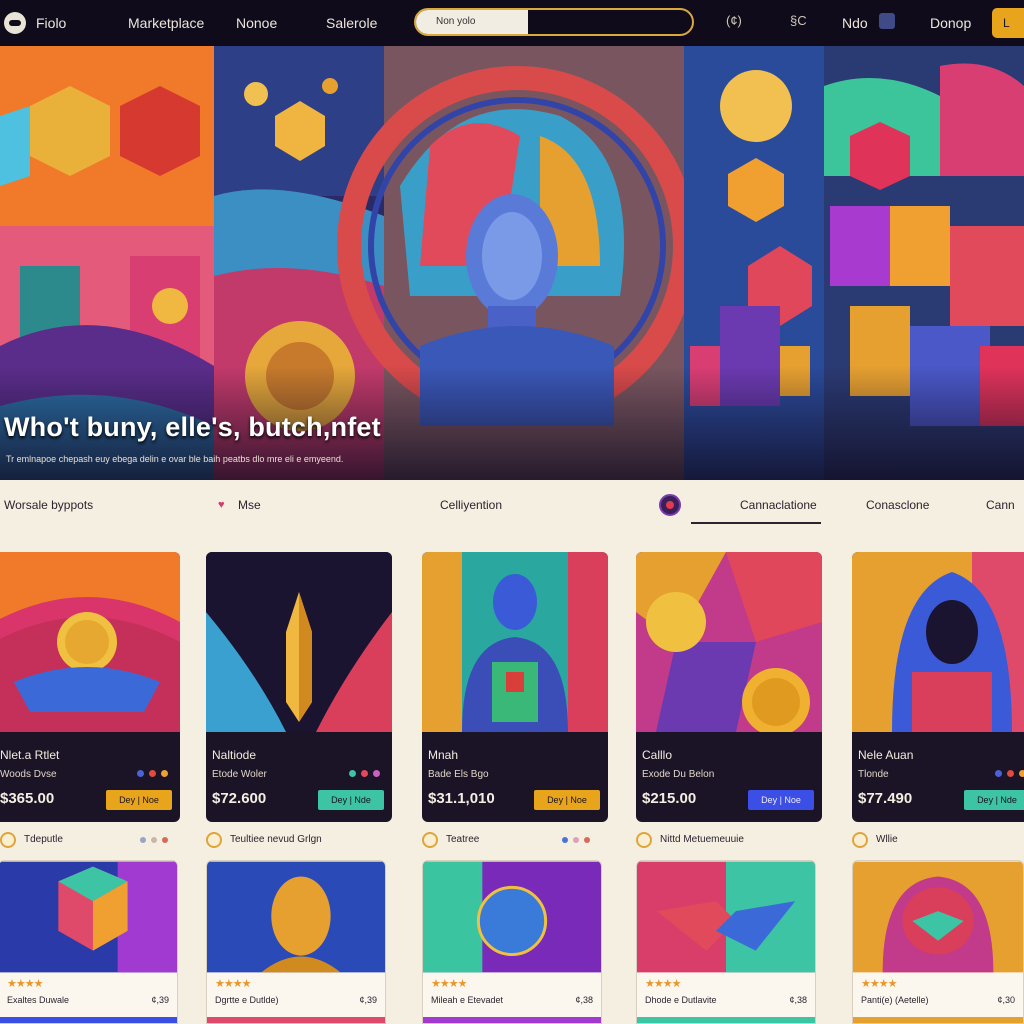 This screenshot has width=1024, height=1024. I want to click on search-placeholder: Non yolo, so click(472, 22).